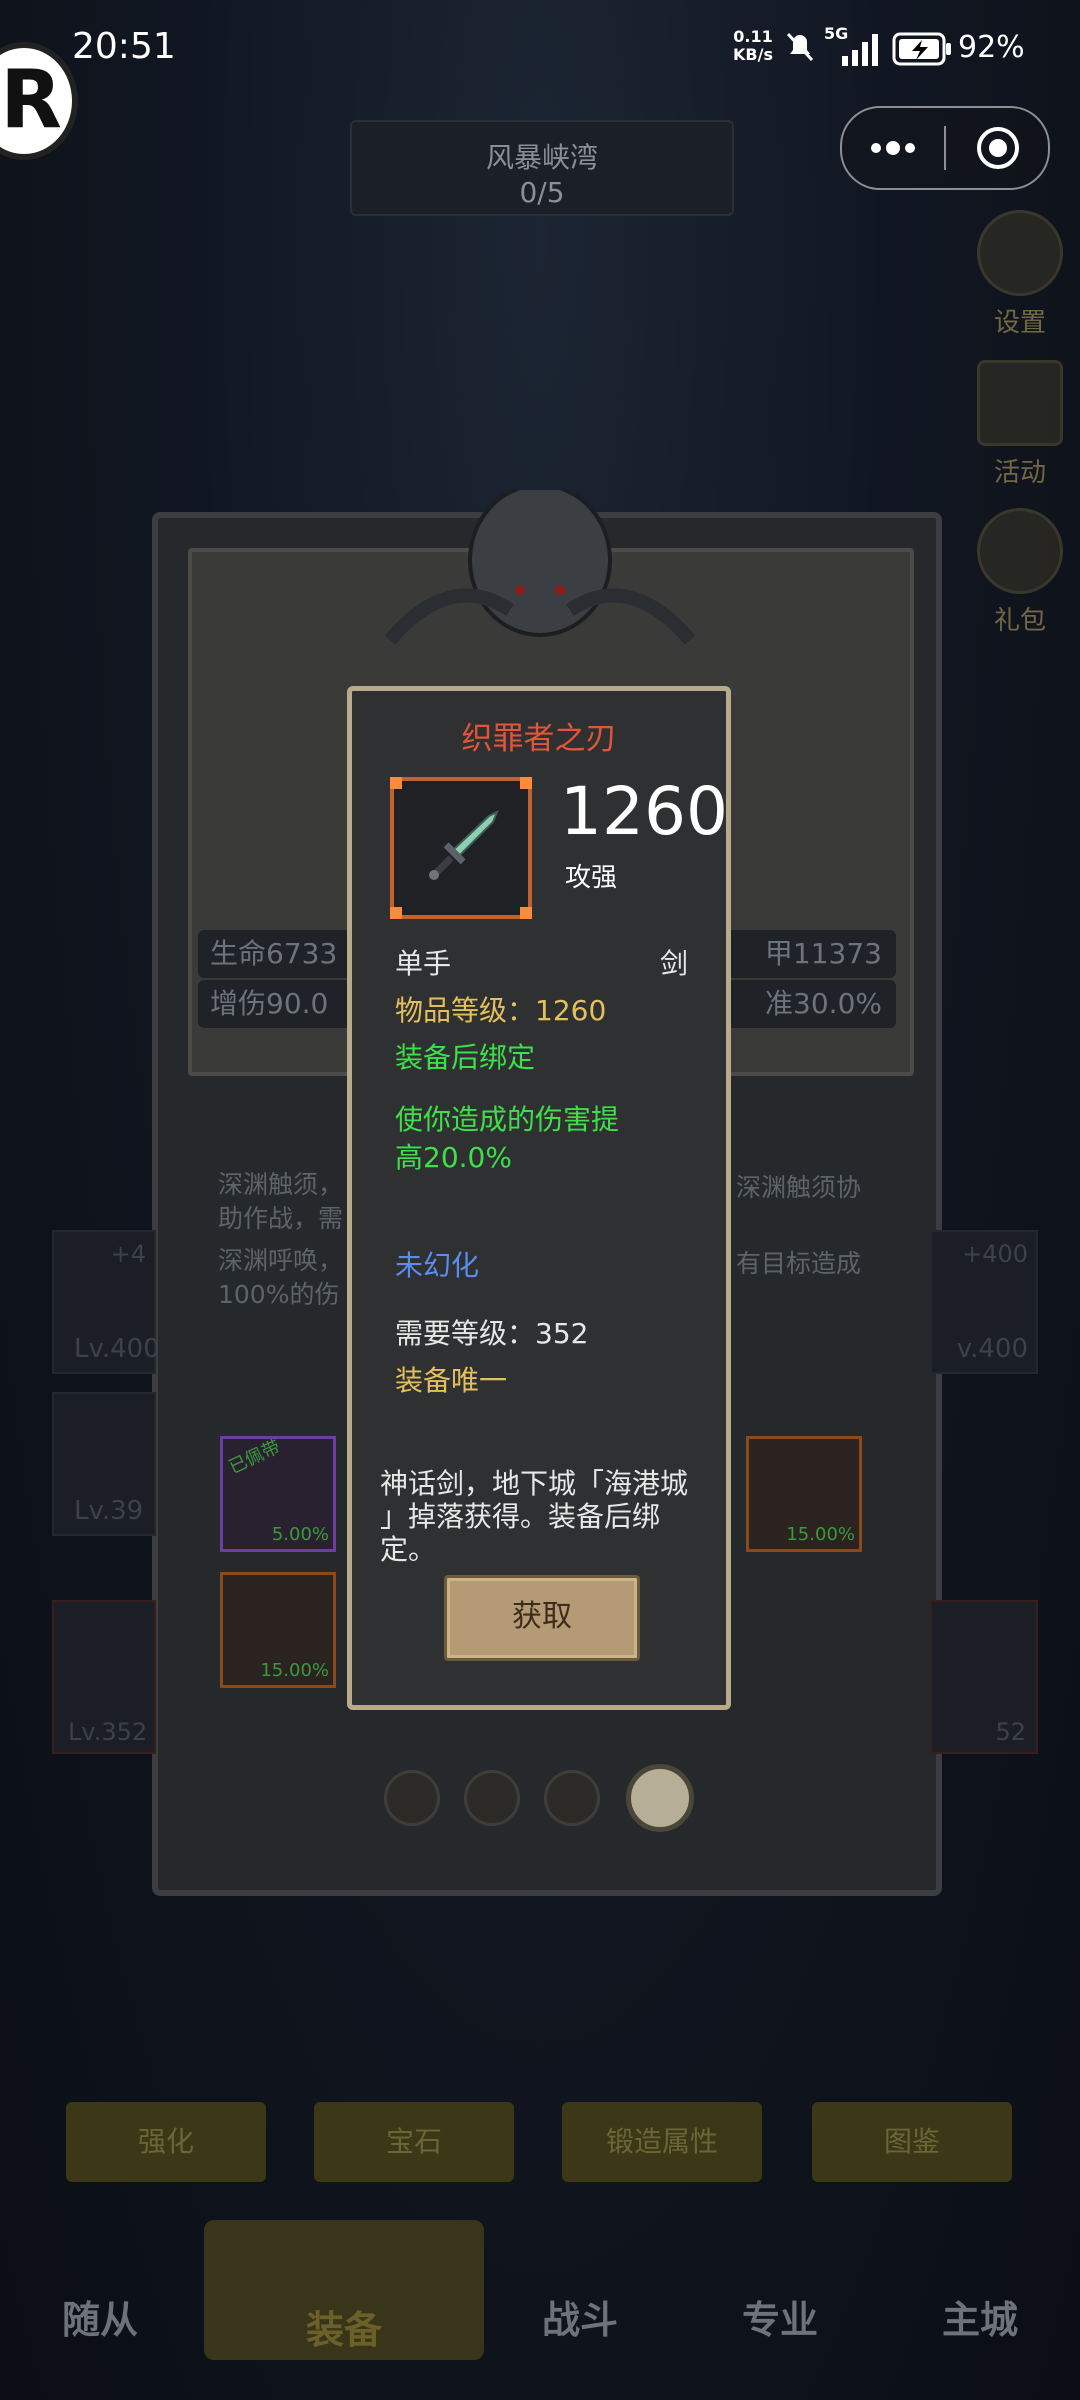  I want to click on weapon-type: 剑, so click(673, 963).